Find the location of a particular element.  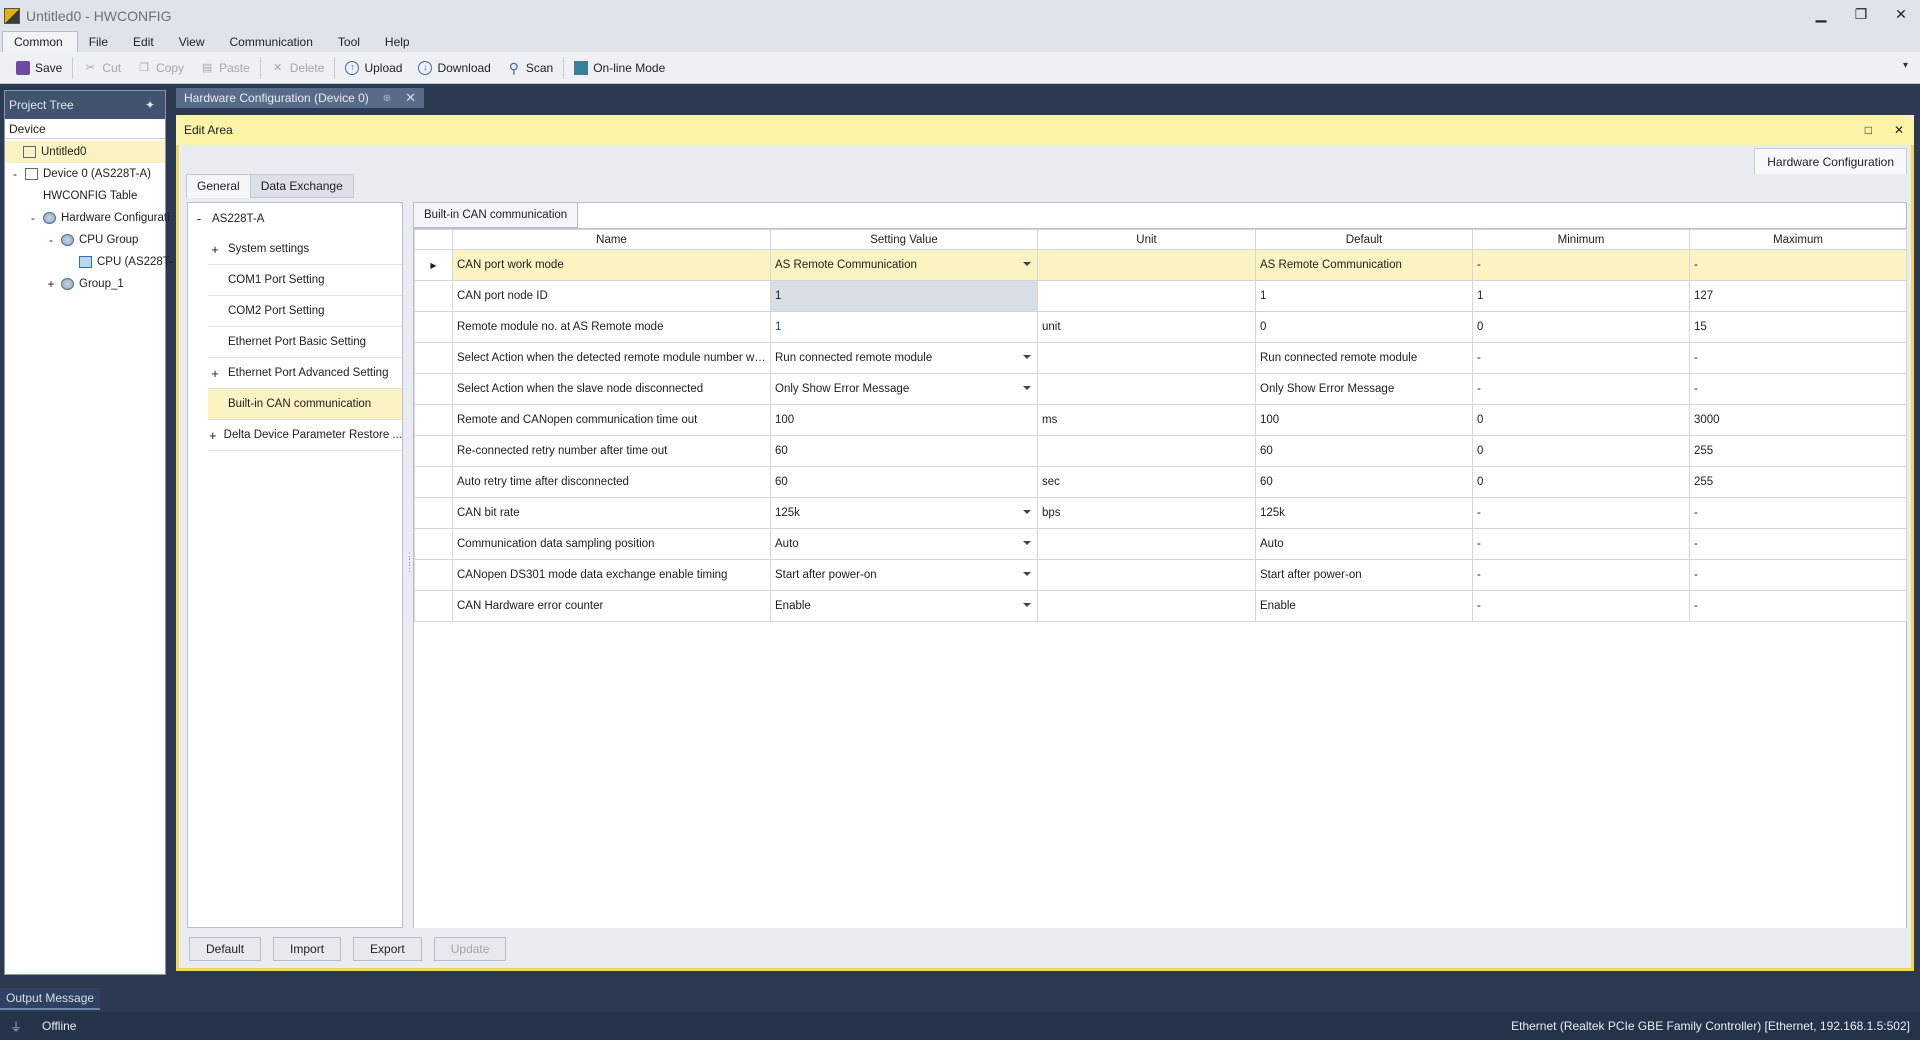

settings-item-ethernet-basic: Ethernet Port Basic Setting is located at coordinates (305, 342).